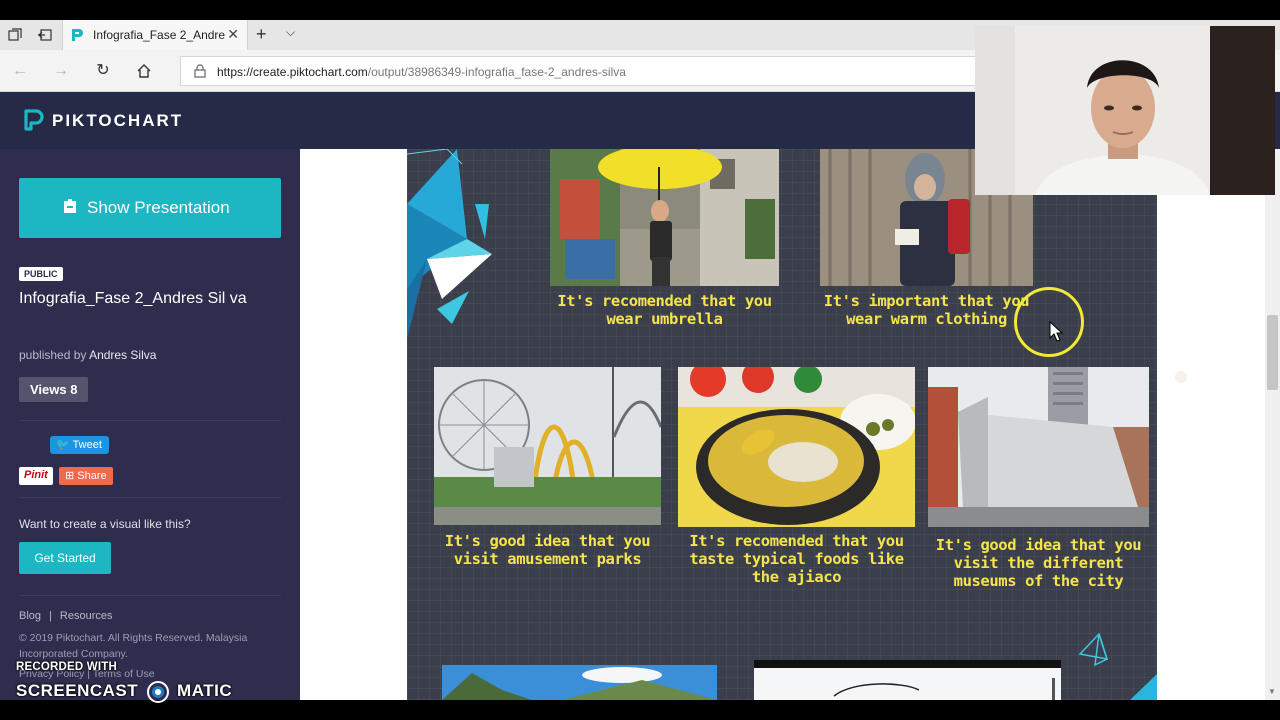 This screenshot has width=1280, height=720. I want to click on decorative-corner-triangles-icon, so click(1117, 666).